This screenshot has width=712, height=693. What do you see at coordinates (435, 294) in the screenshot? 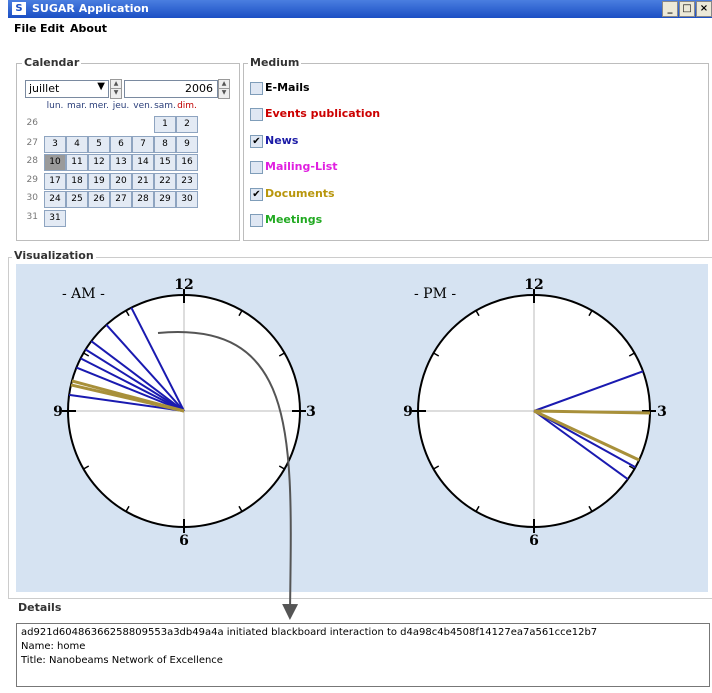
I see `pm-label: - PM -` at bounding box center [435, 294].